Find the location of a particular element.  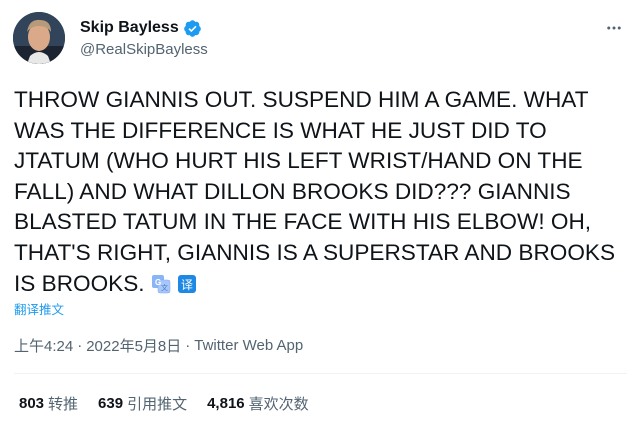

tweet-meta: 上午4:24 · 2022年5月8日 · Twitter Web App is located at coordinates (158, 345).